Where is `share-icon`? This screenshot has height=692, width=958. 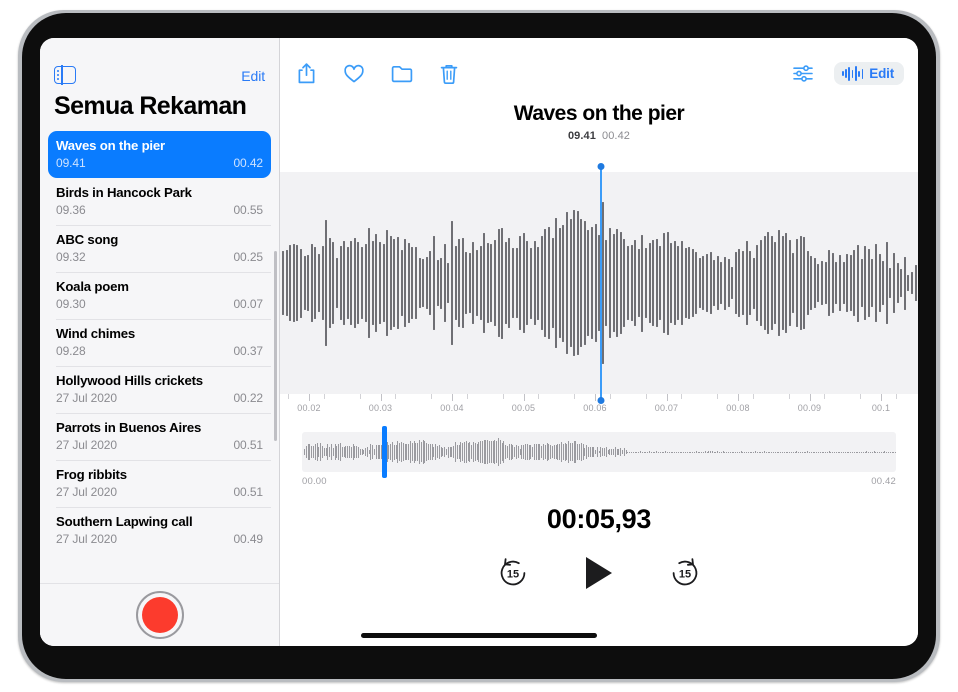 share-icon is located at coordinates (306, 73).